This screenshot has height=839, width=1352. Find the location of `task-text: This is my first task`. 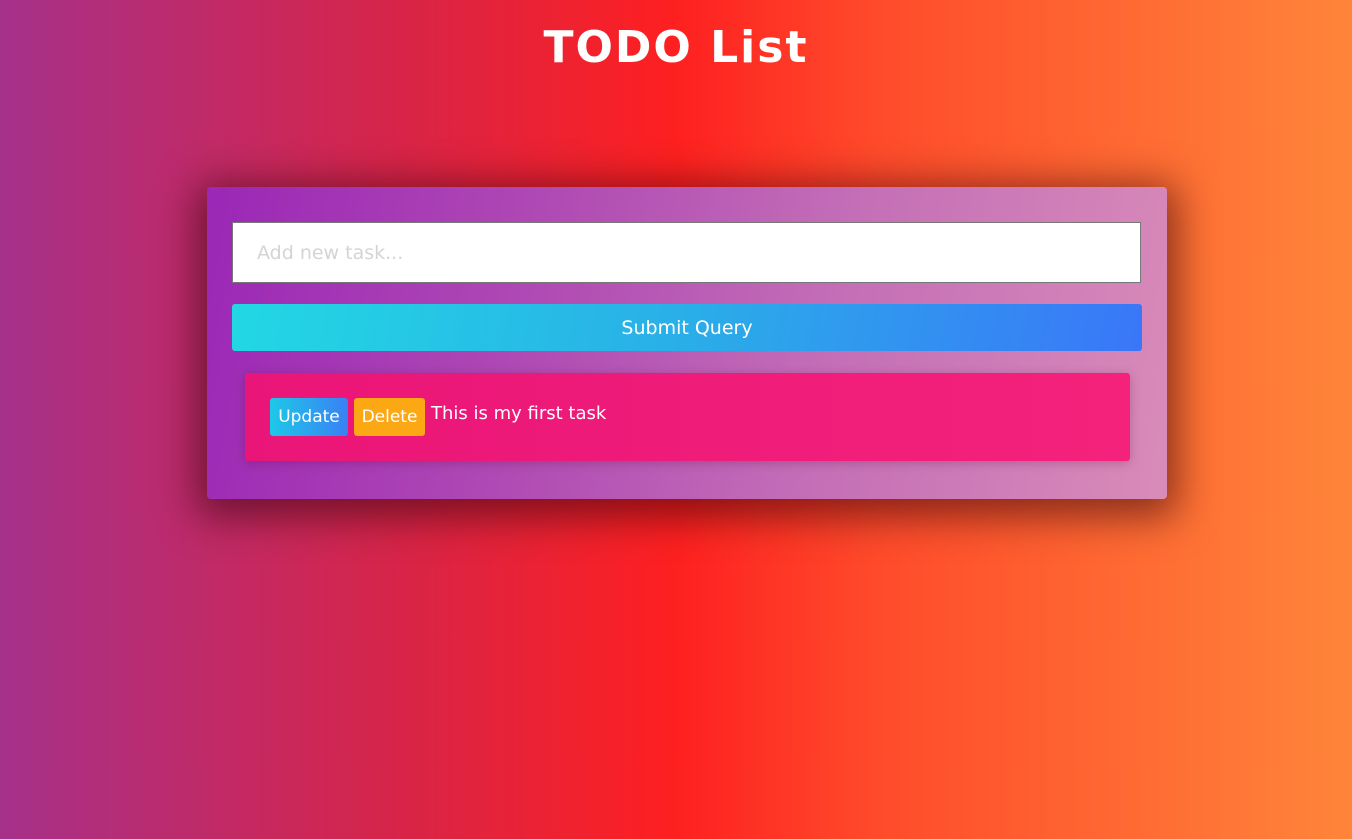

task-text: This is my first task is located at coordinates (519, 413).